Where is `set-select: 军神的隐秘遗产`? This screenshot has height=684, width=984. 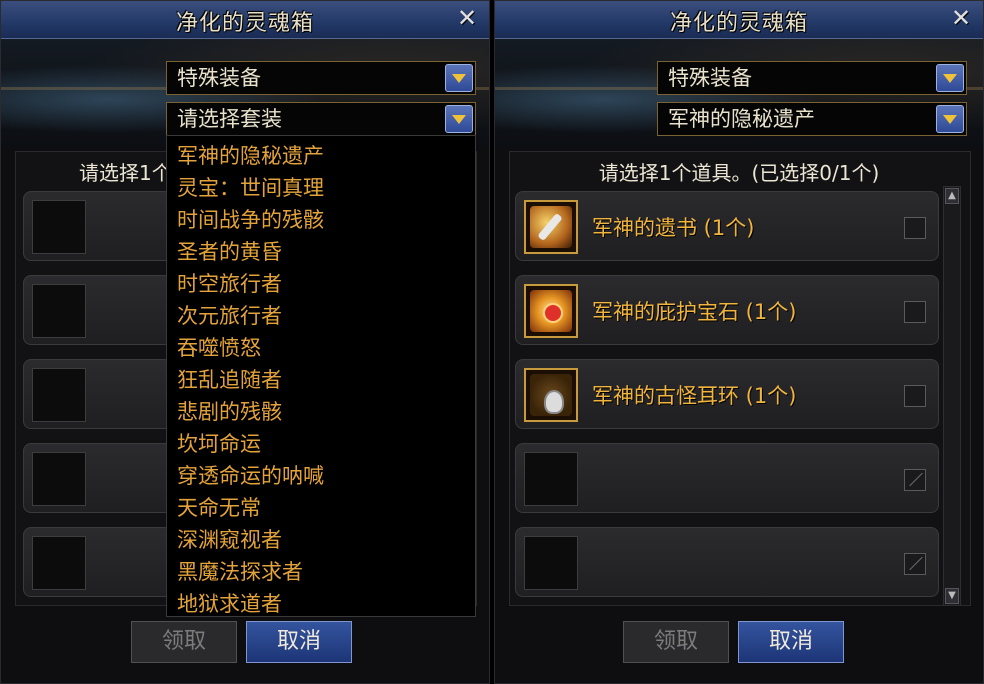
set-select: 军神的隐秘遗产 is located at coordinates (812, 119).